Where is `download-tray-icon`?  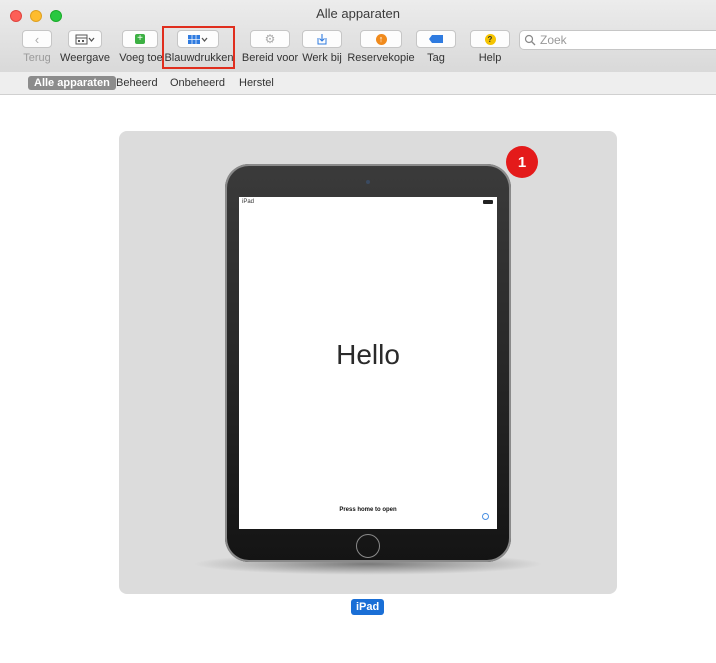 download-tray-icon is located at coordinates (322, 39).